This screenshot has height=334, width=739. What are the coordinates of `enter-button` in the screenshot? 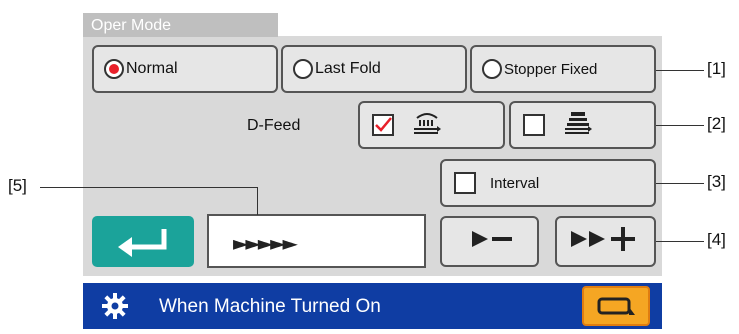 It's located at (143, 241).